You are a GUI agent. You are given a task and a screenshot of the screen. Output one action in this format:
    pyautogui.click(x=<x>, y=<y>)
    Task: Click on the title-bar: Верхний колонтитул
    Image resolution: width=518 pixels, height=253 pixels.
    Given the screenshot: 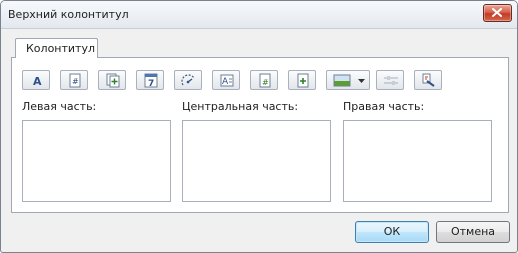 What is the action you would take?
    pyautogui.click(x=259, y=15)
    